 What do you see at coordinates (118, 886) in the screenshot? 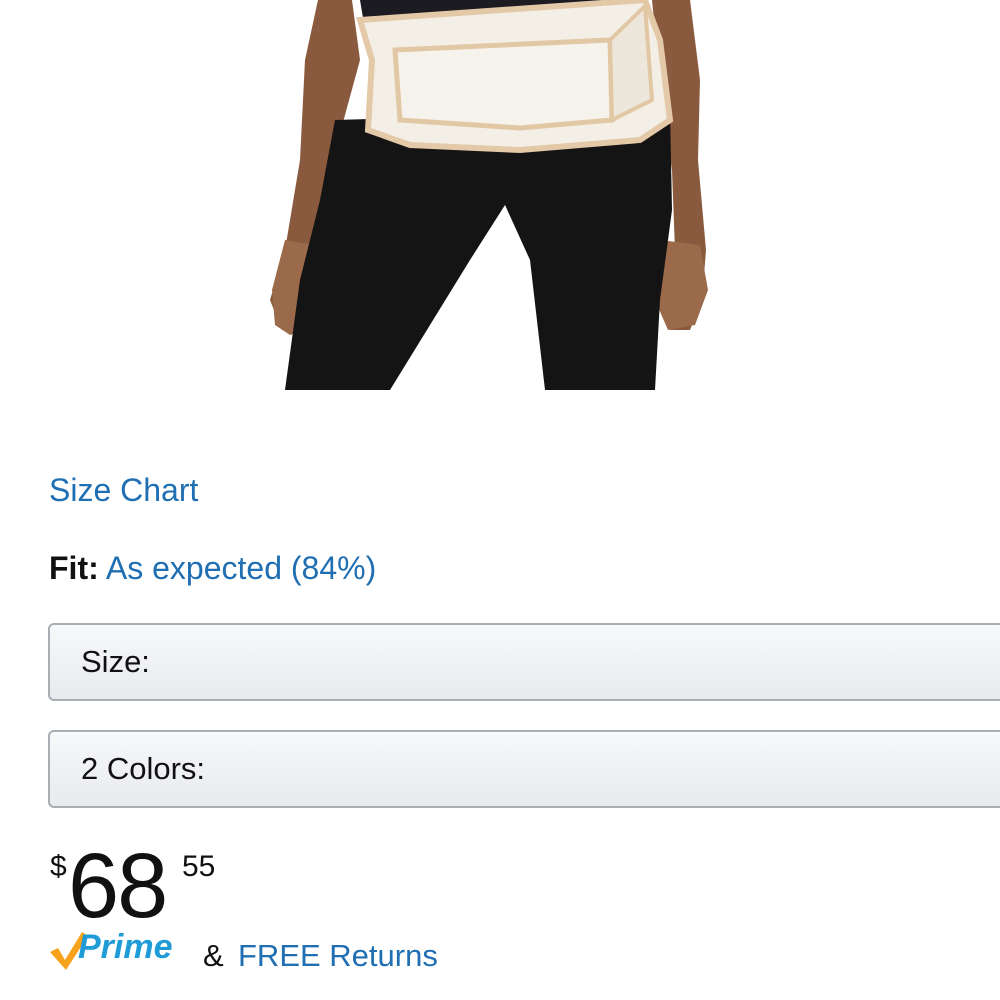
I see `price-whole: 68` at bounding box center [118, 886].